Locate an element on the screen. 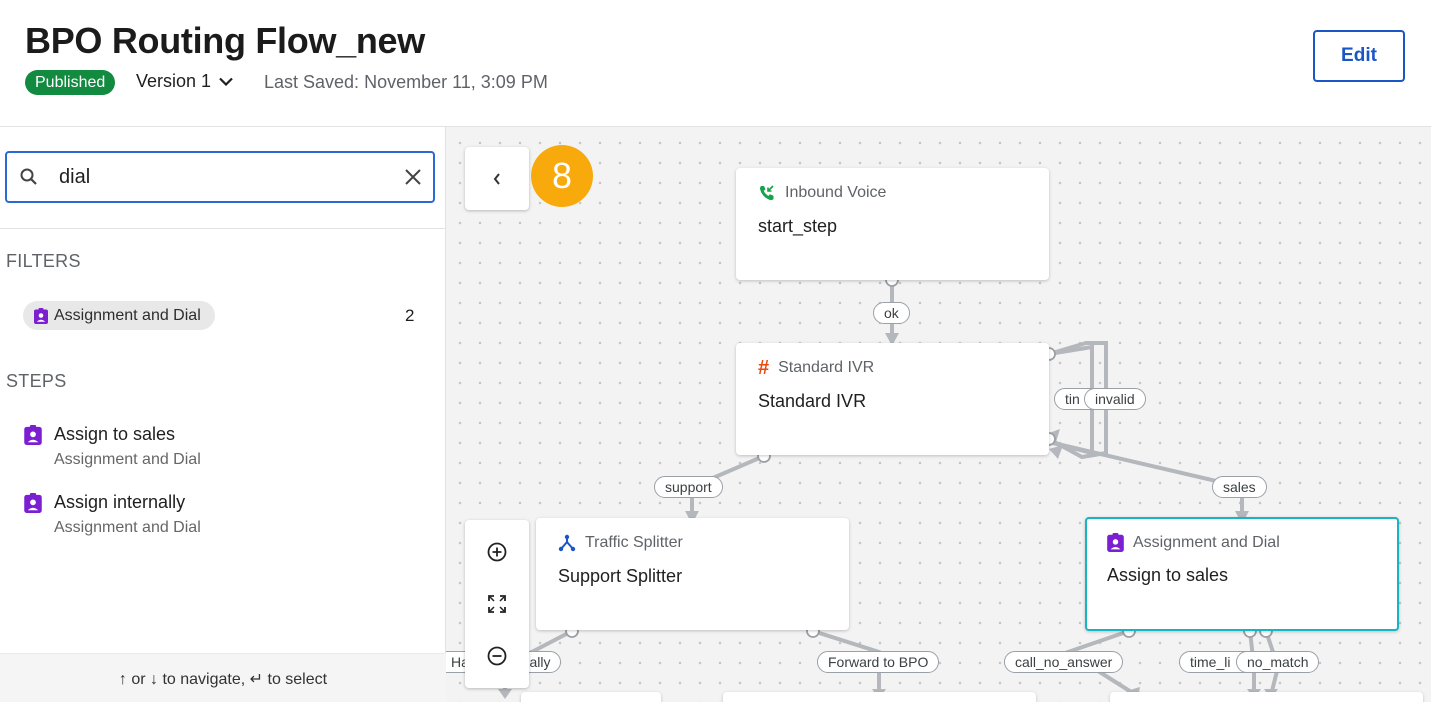  last-saved-text: Last Saved: November 11, 3:09 PM is located at coordinates (406, 82).